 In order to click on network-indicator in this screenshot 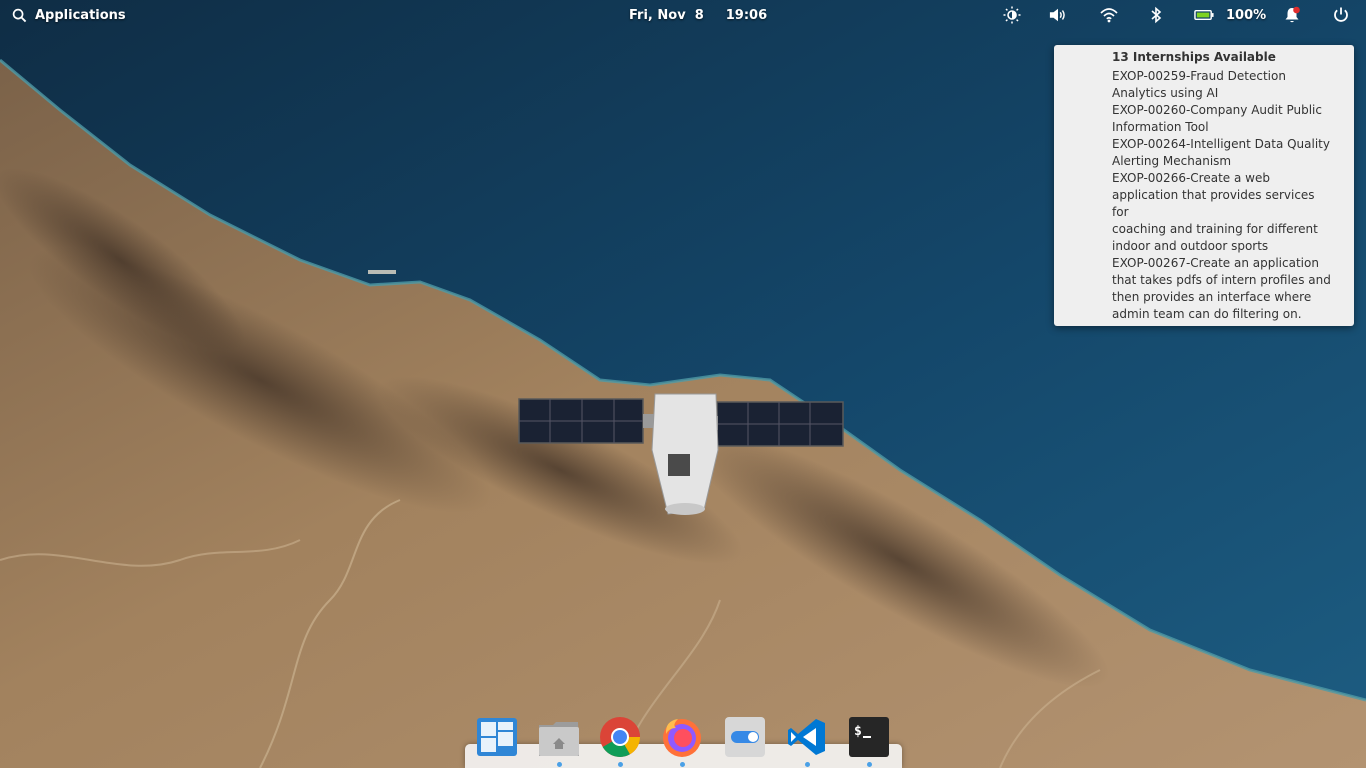, I will do `click(1109, 15)`.